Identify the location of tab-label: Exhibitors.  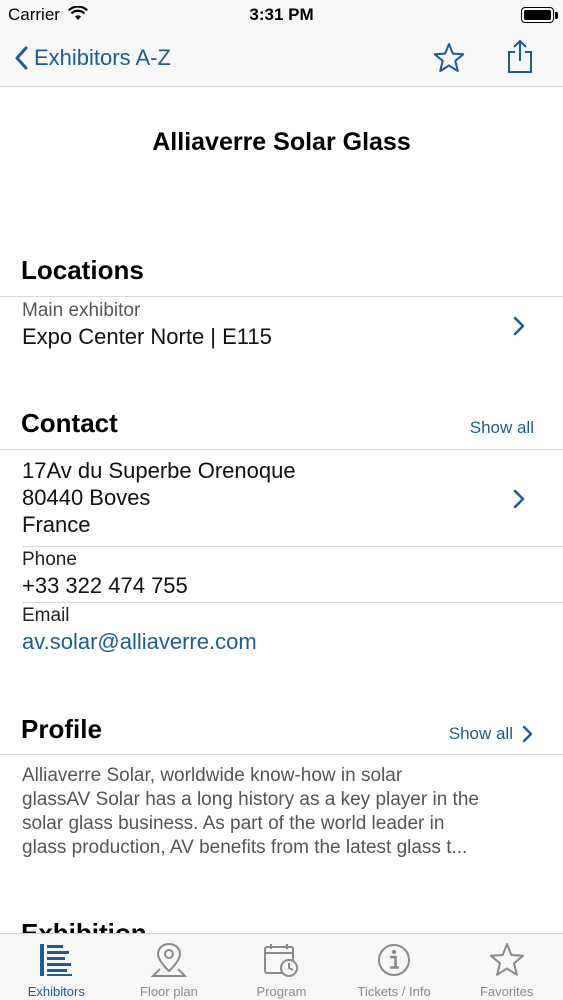
(56, 991).